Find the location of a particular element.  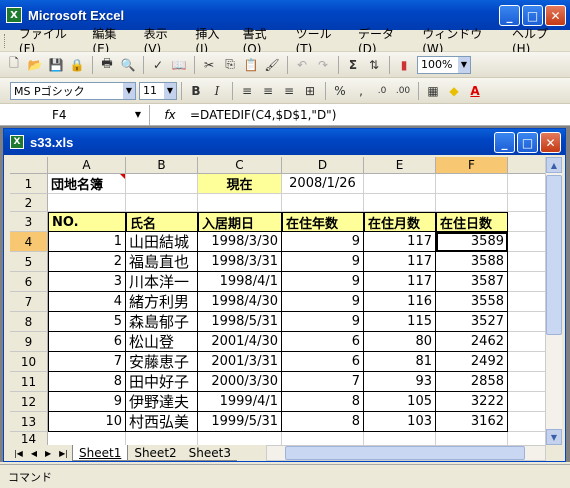

cell-c3: 入居期日 is located at coordinates (240, 222).